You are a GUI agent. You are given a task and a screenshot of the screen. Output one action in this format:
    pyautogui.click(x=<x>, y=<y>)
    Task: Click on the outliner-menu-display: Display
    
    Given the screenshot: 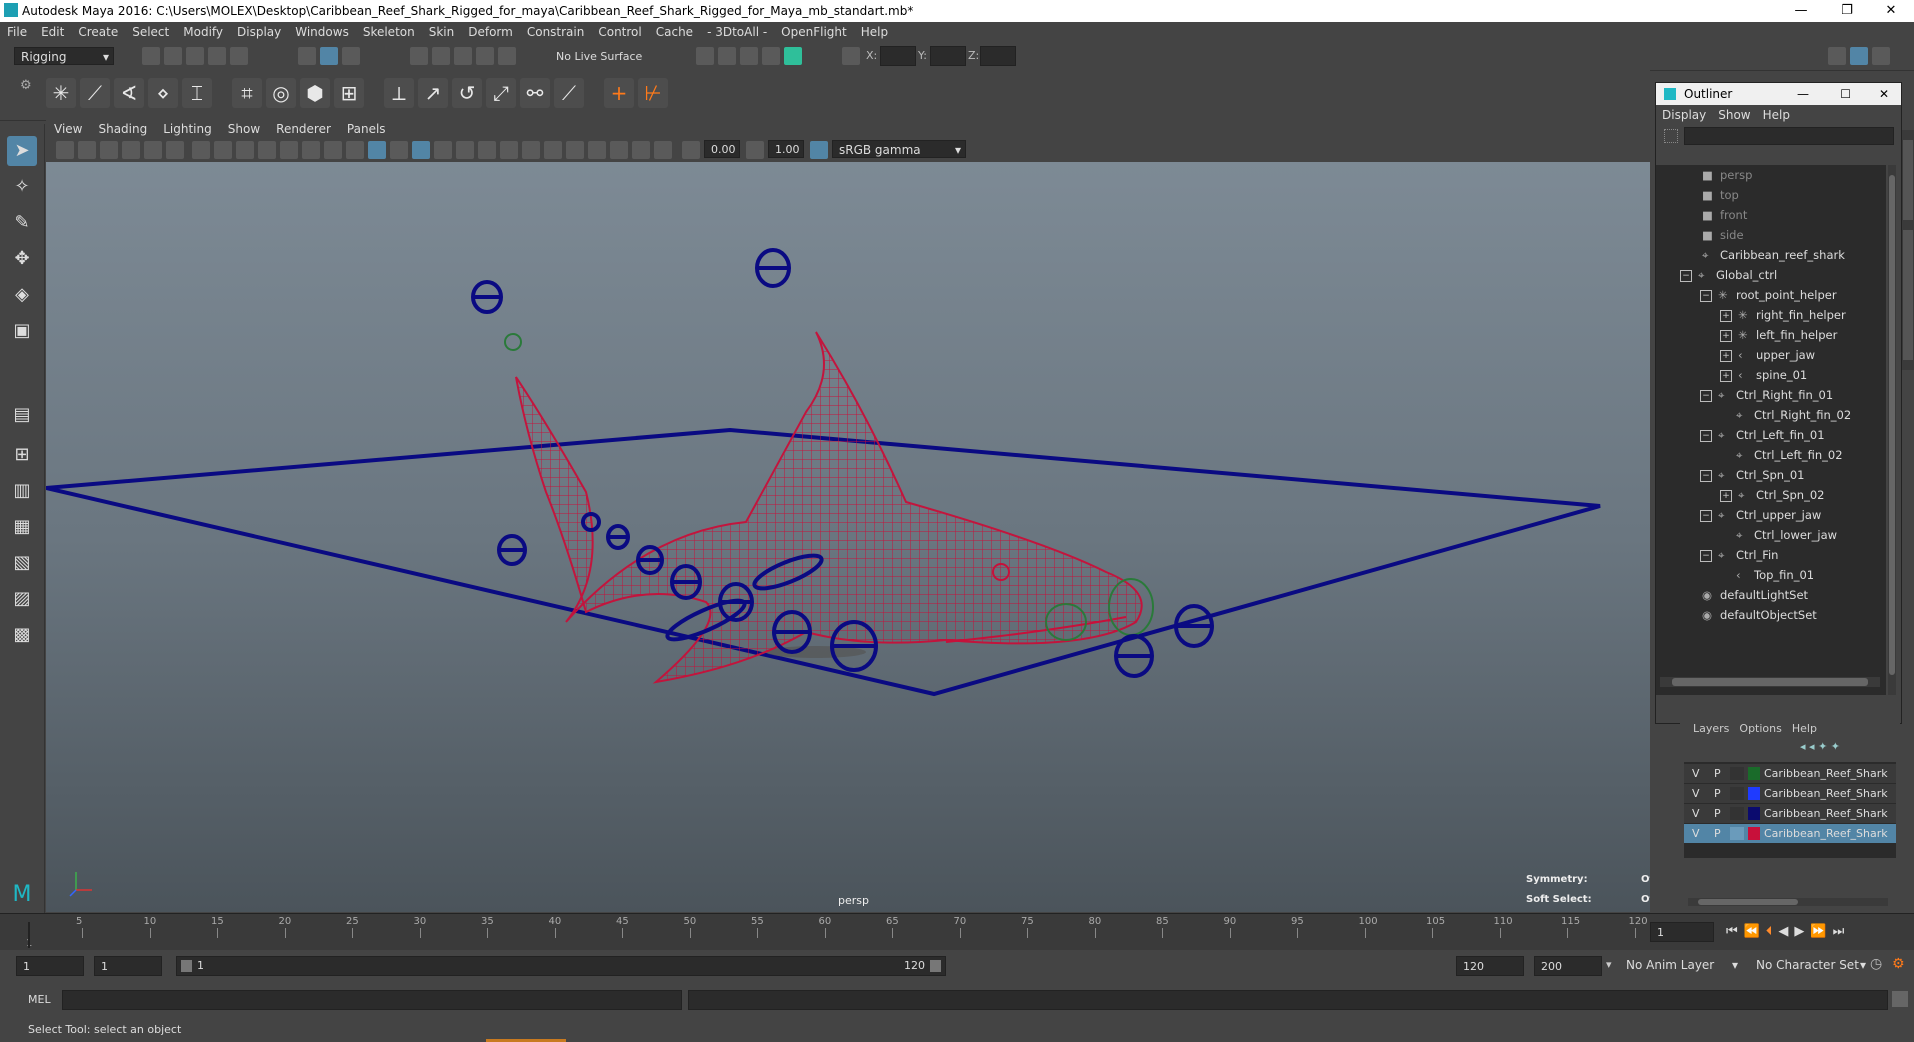 What is the action you would take?
    pyautogui.click(x=1684, y=115)
    